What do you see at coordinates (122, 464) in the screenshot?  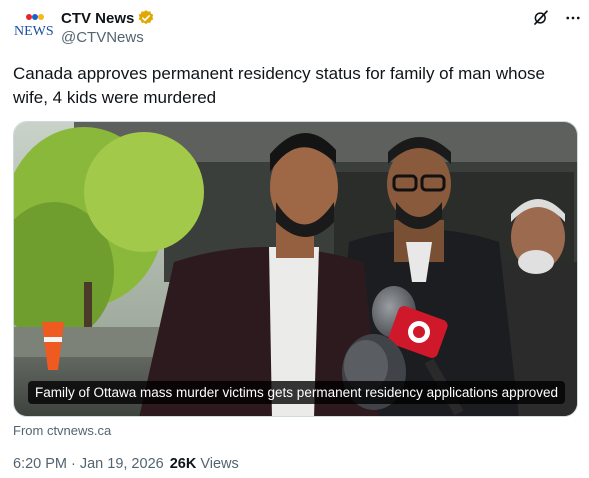 I see `post-date: Jan 19, 2026` at bounding box center [122, 464].